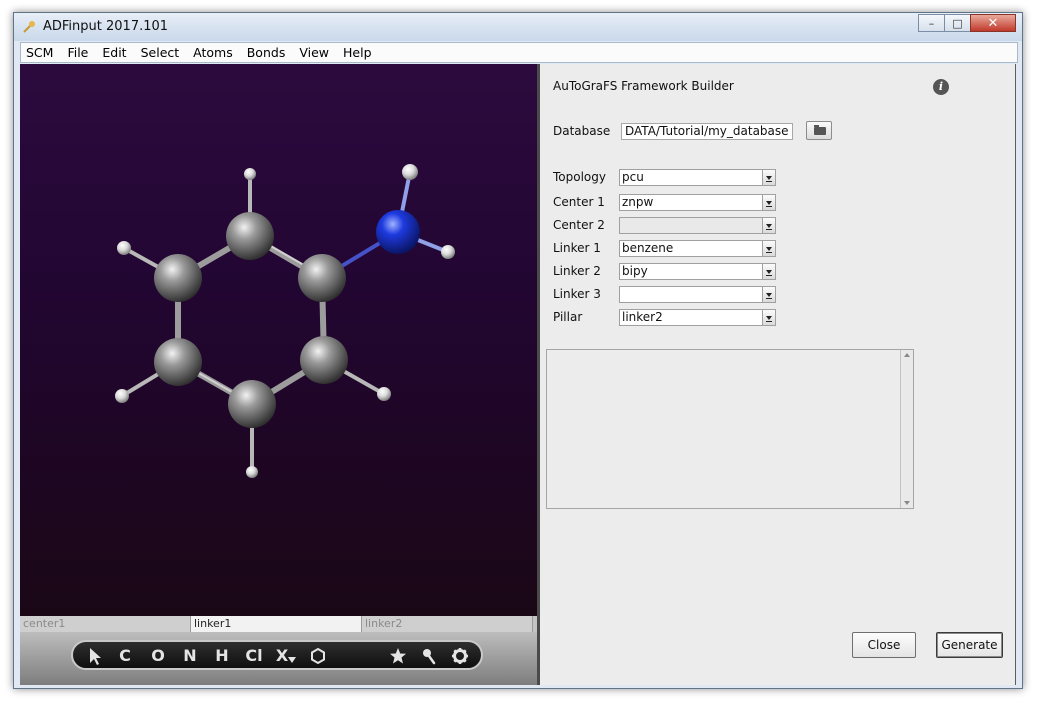 Image resolution: width=1042 pixels, height=709 pixels. I want to click on gear-icon, so click(460, 656).